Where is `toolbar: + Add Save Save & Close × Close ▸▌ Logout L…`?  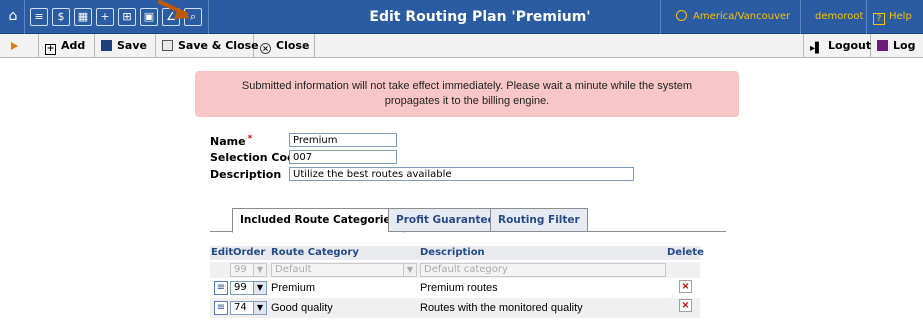 toolbar: + Add Save Save & Close × Close ▸▌ Logout L… is located at coordinates (461, 46).